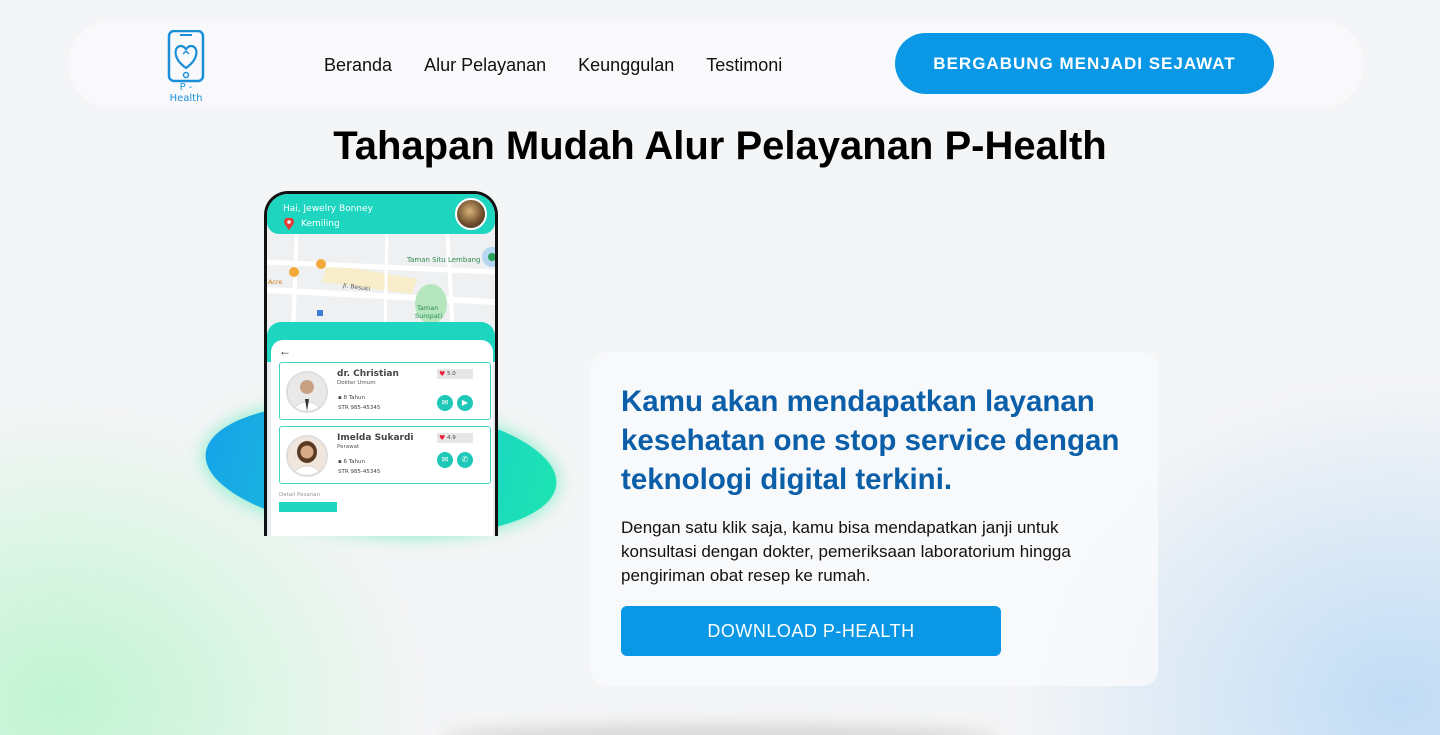  Describe the element at coordinates (465, 403) in the screenshot. I see `video-call-icon: ▶` at that location.